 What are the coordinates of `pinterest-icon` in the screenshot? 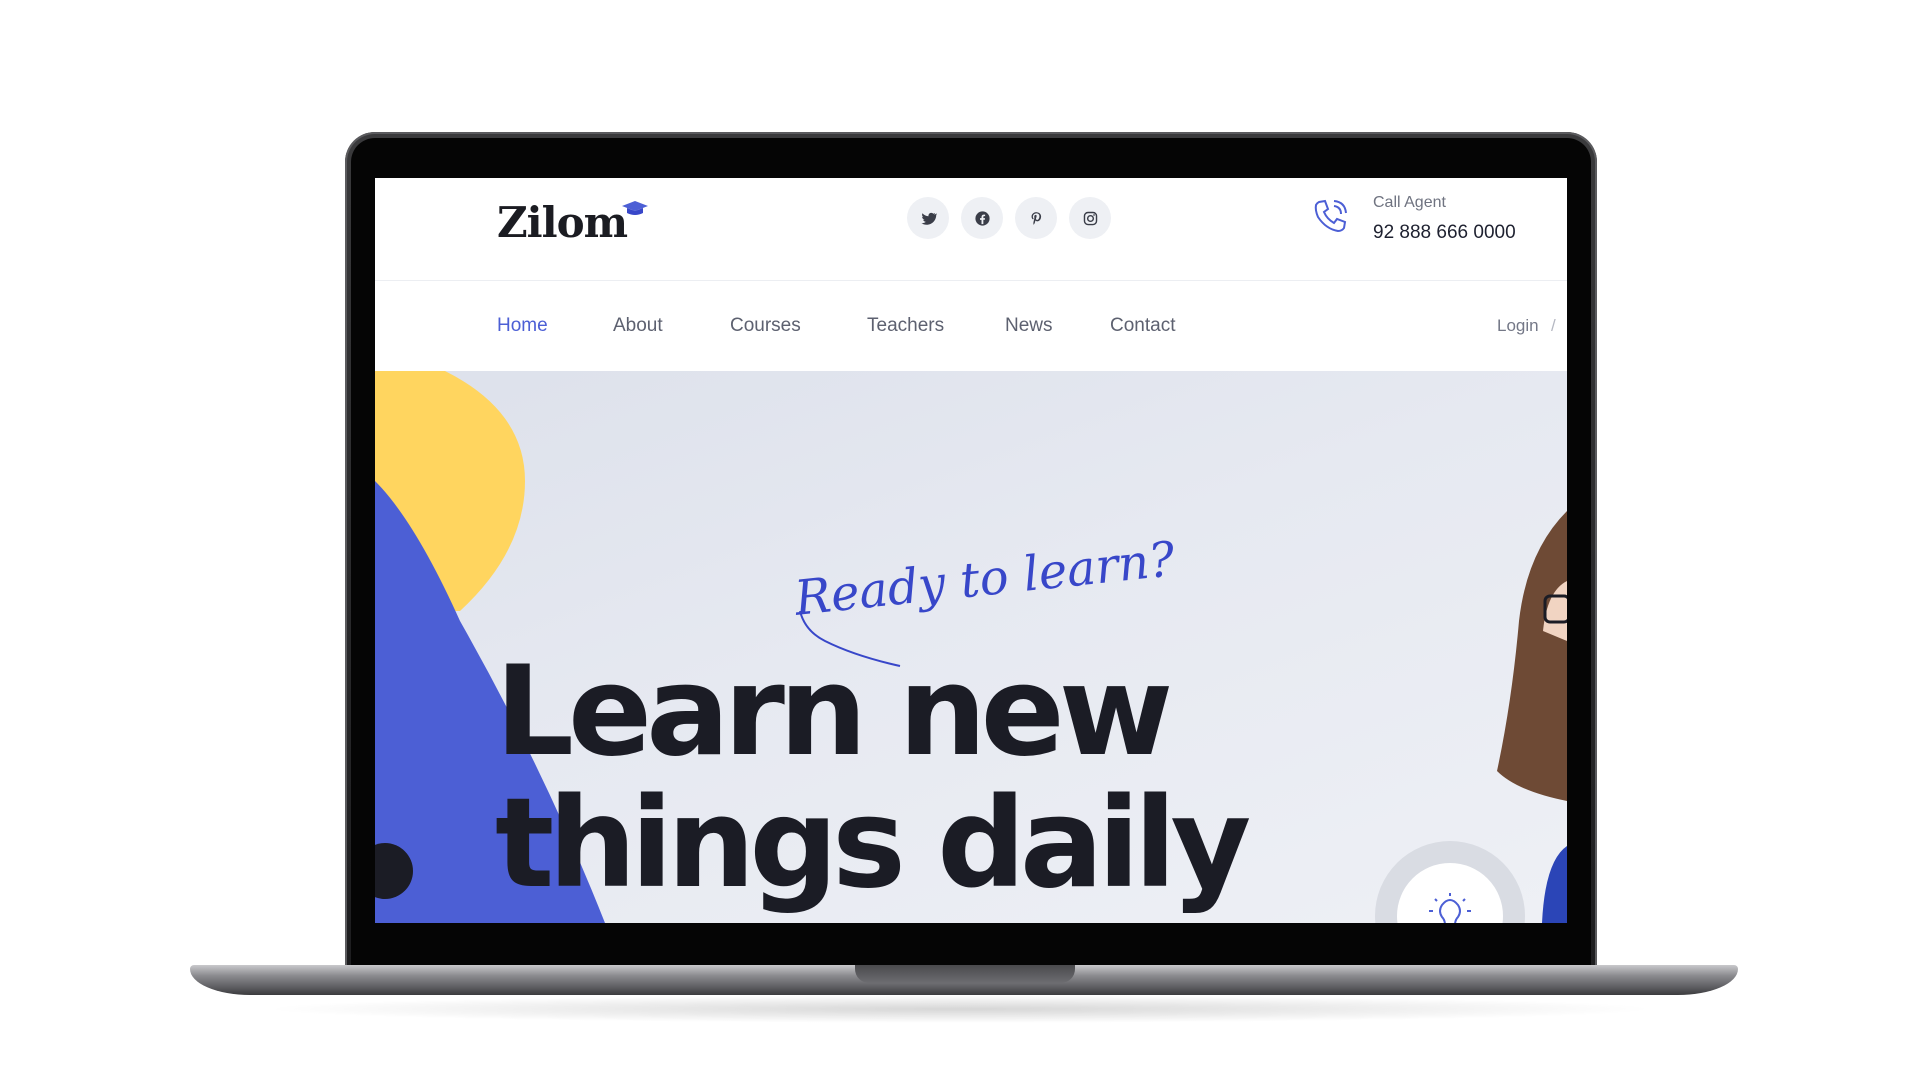 It's located at (1036, 218).